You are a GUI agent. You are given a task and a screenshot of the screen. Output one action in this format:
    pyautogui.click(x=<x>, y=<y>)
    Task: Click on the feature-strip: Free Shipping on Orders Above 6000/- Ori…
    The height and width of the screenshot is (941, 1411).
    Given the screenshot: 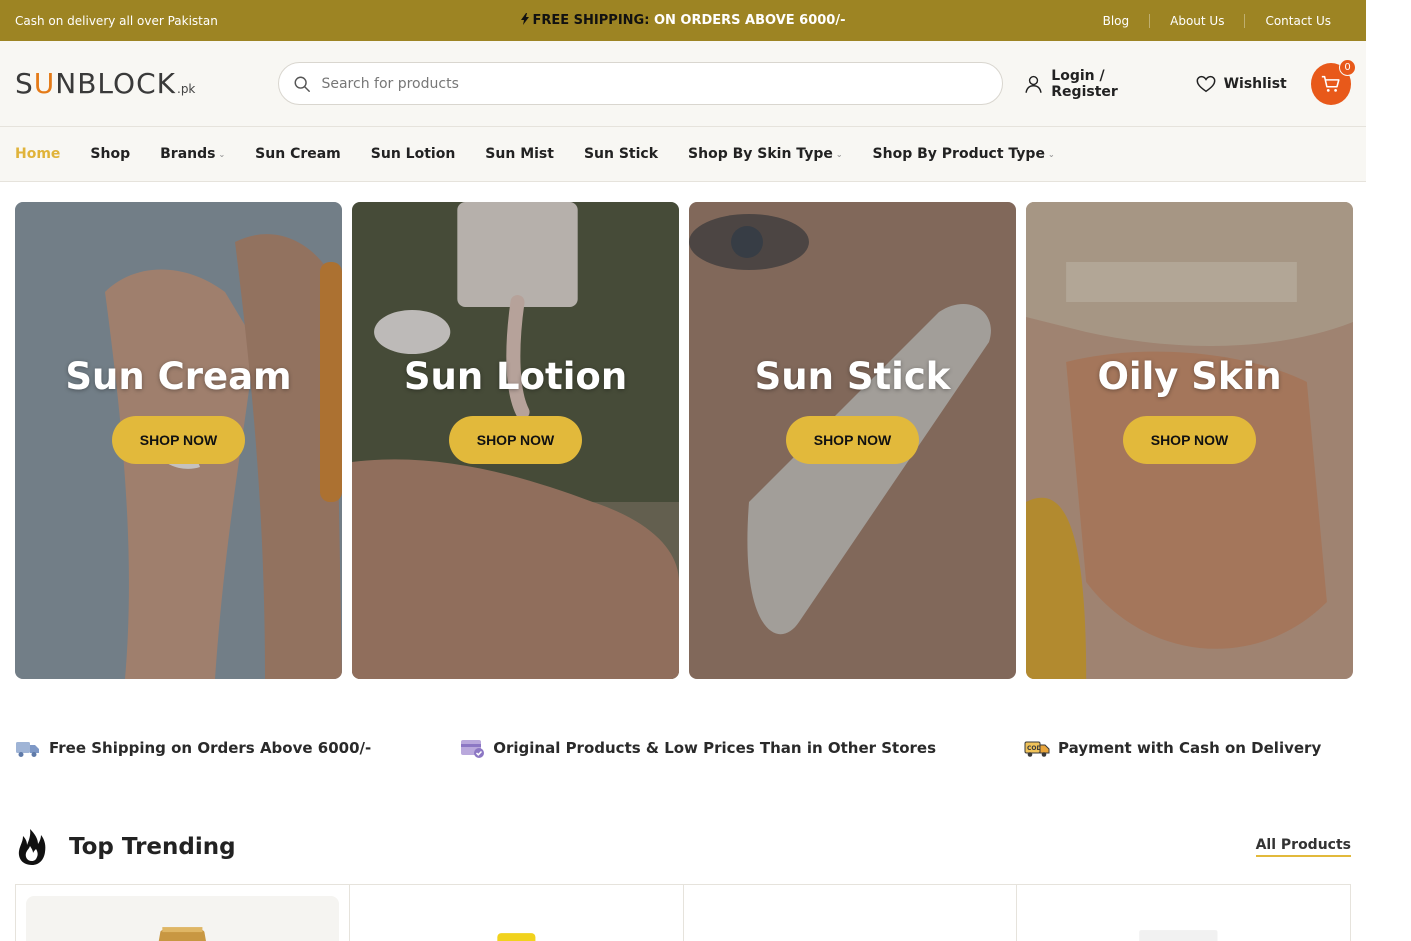 What is the action you would take?
    pyautogui.click(x=690, y=748)
    